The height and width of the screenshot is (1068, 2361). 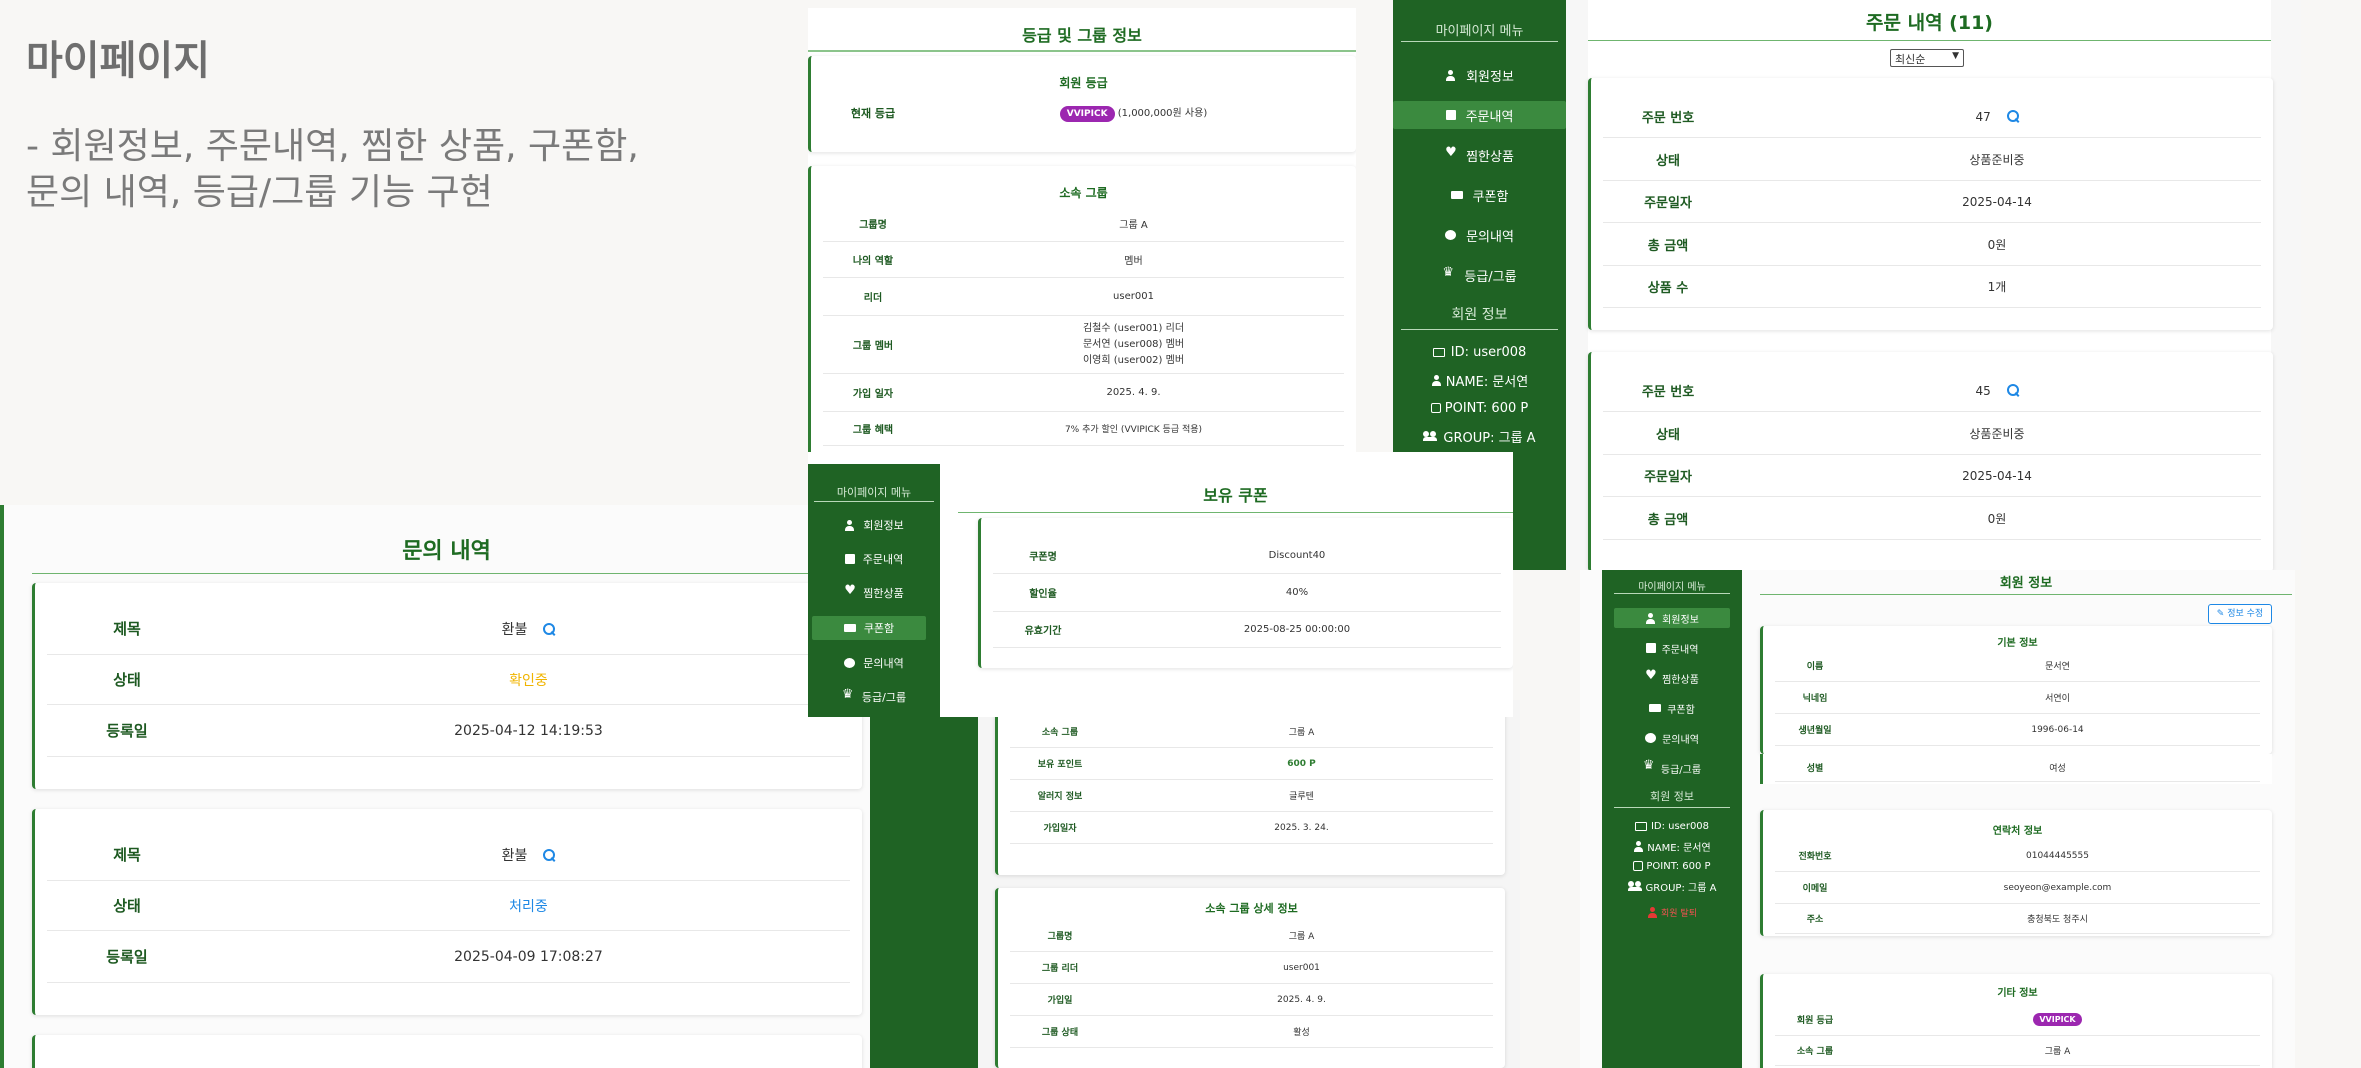 I want to click on sidebar-info-id: ID: user008, so click(x=1672, y=826).